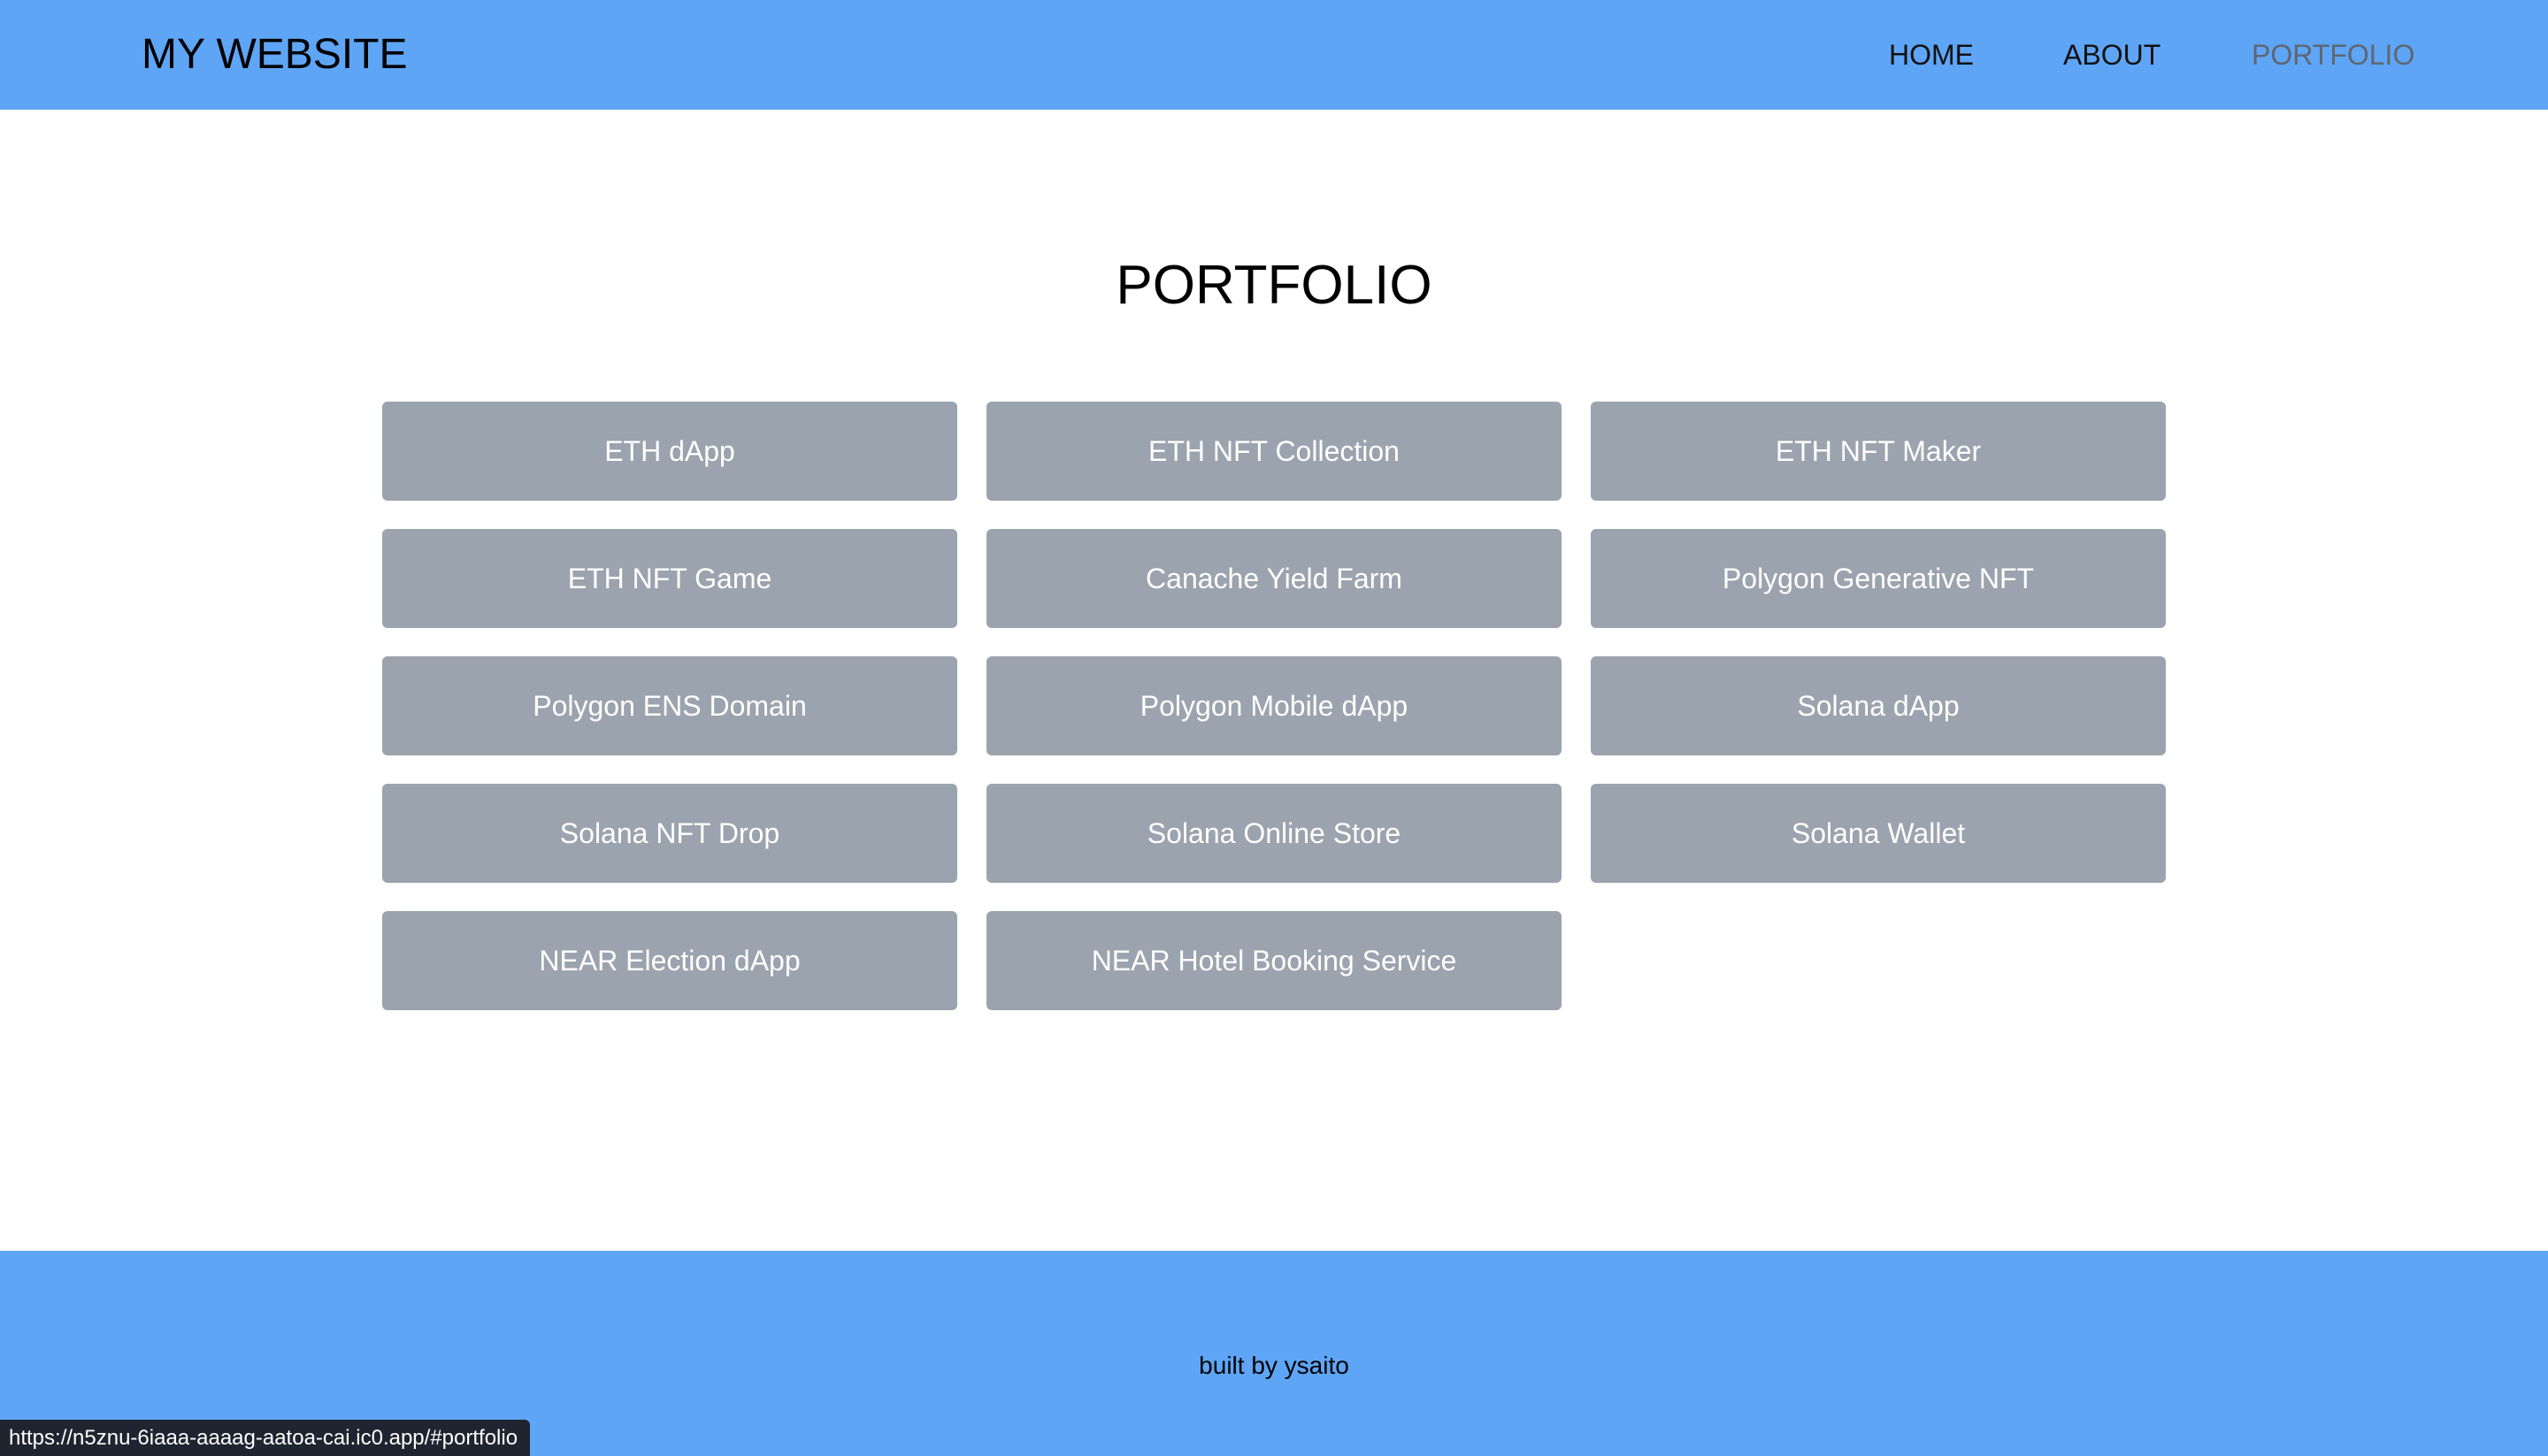 This screenshot has width=2548, height=1456. What do you see at coordinates (1878, 578) in the screenshot?
I see `project-card-polygon-generative-nft: Polygon Generative NFT` at bounding box center [1878, 578].